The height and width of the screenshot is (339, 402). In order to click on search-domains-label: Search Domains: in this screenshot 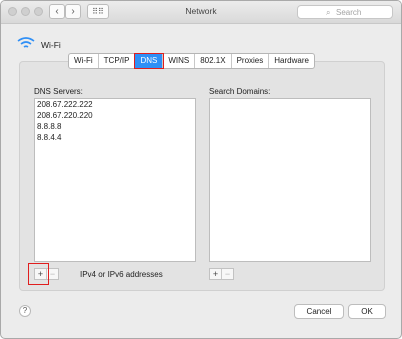, I will do `click(240, 91)`.